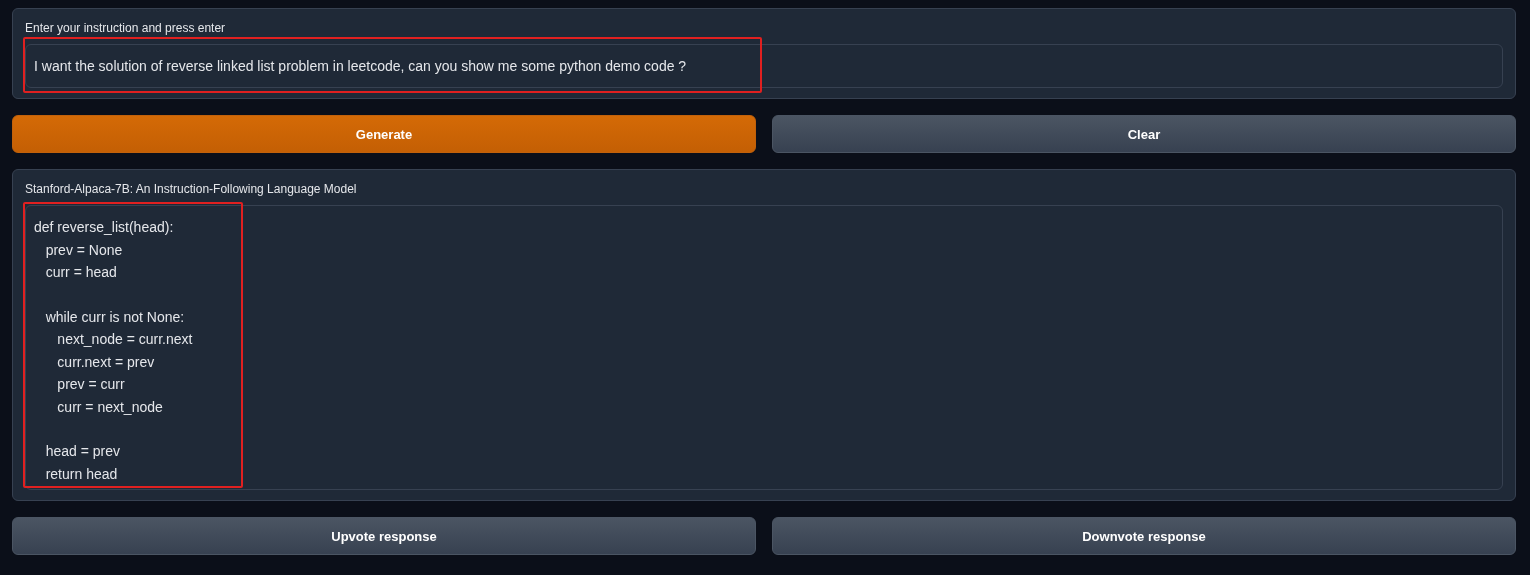  What do you see at coordinates (384, 536) in the screenshot?
I see `upvote-button: Upvote response` at bounding box center [384, 536].